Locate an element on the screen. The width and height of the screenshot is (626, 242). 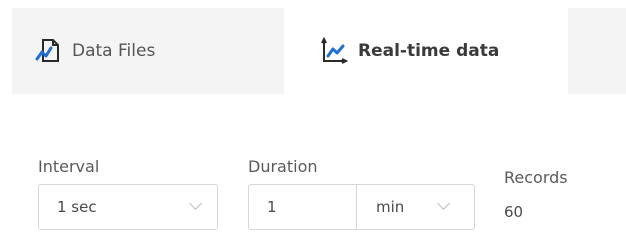
records-value: 60 is located at coordinates (514, 212).